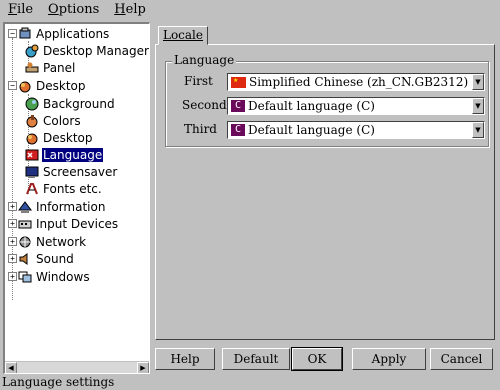 The height and width of the screenshot is (390, 500). What do you see at coordinates (25, 206) in the screenshot?
I see `information-icon` at bounding box center [25, 206].